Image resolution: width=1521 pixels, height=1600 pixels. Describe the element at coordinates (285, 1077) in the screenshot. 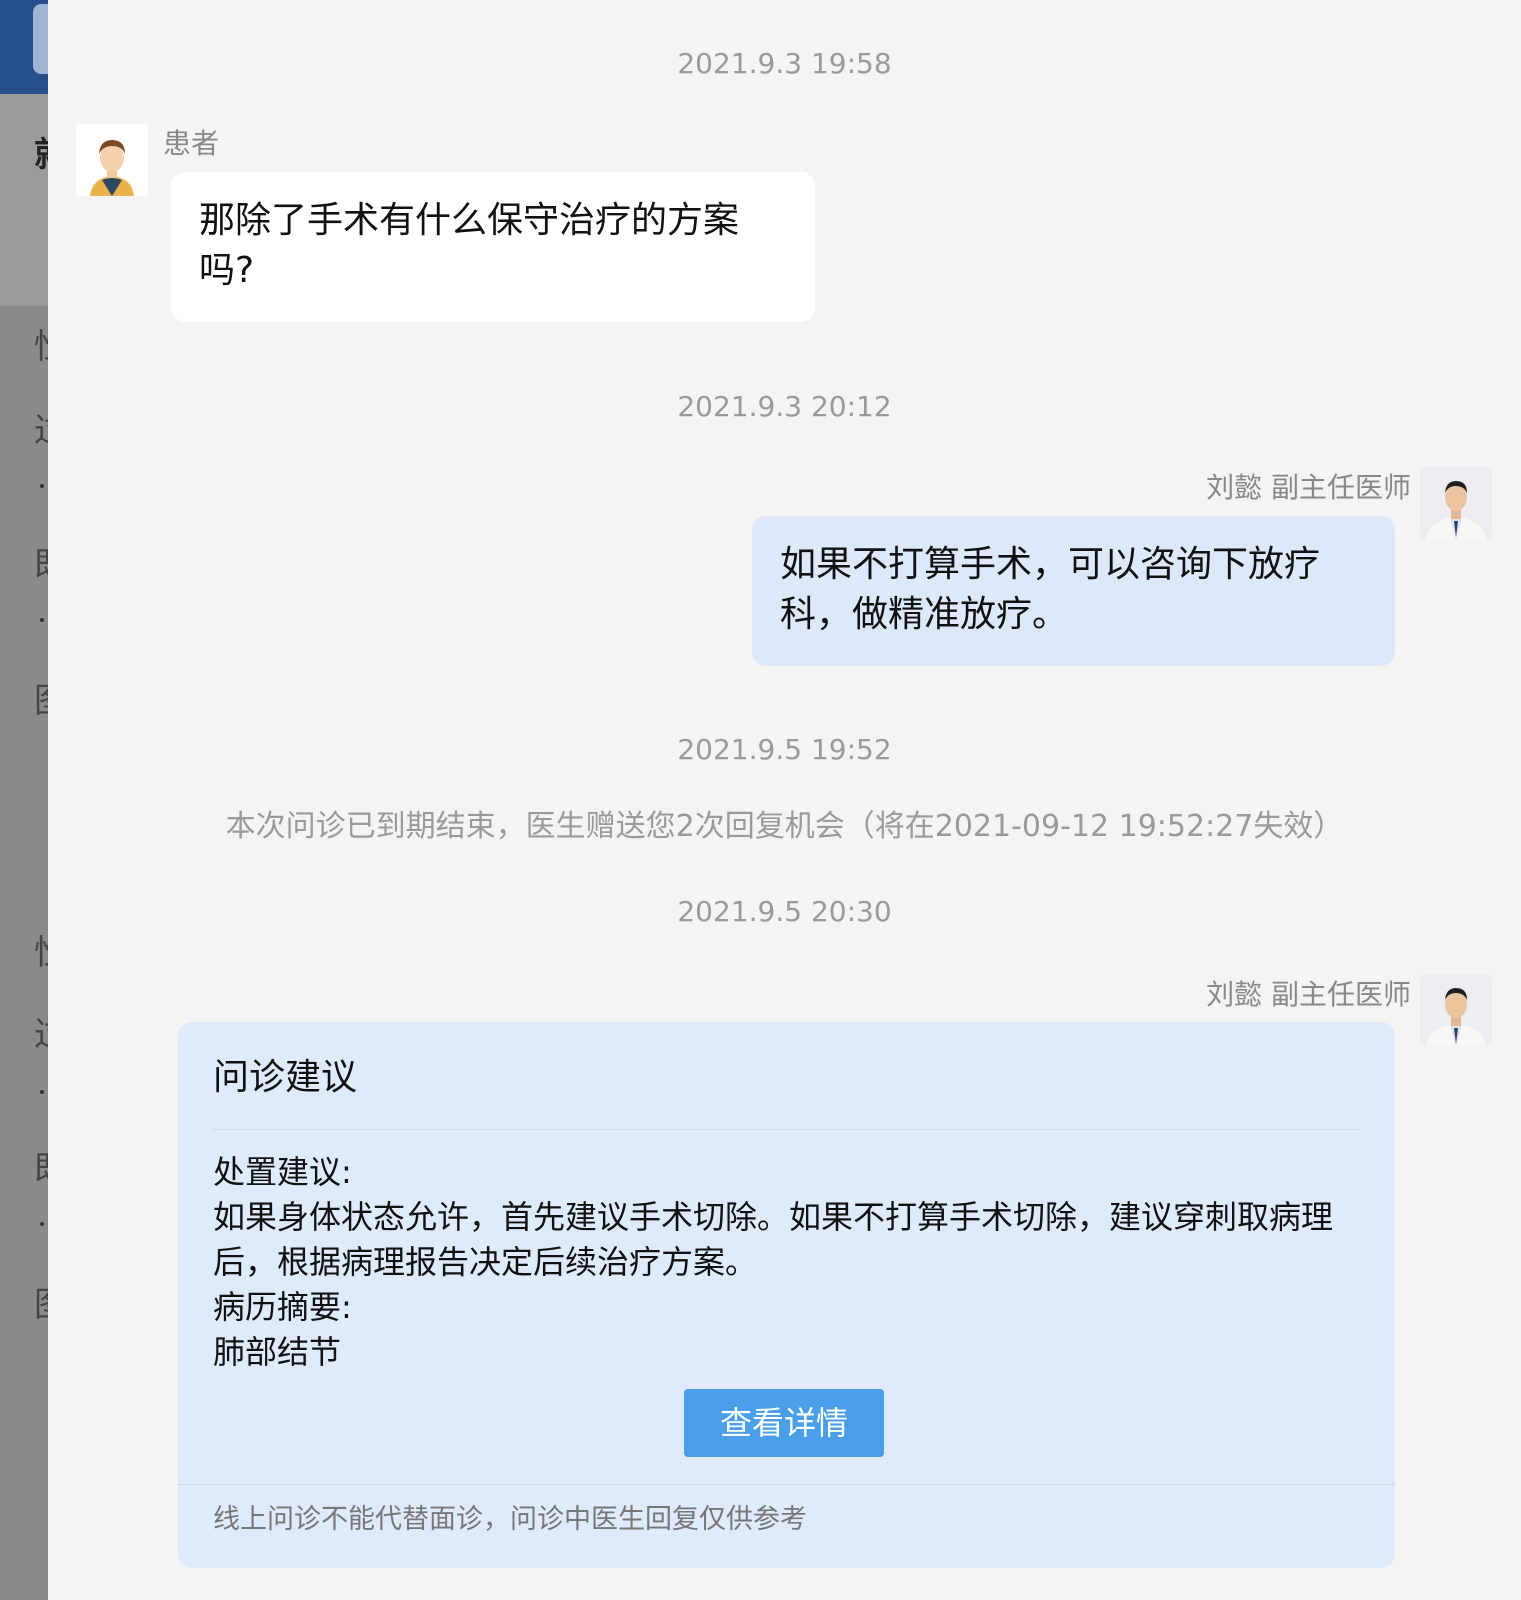

I see `card-title: 问诊建议` at that location.